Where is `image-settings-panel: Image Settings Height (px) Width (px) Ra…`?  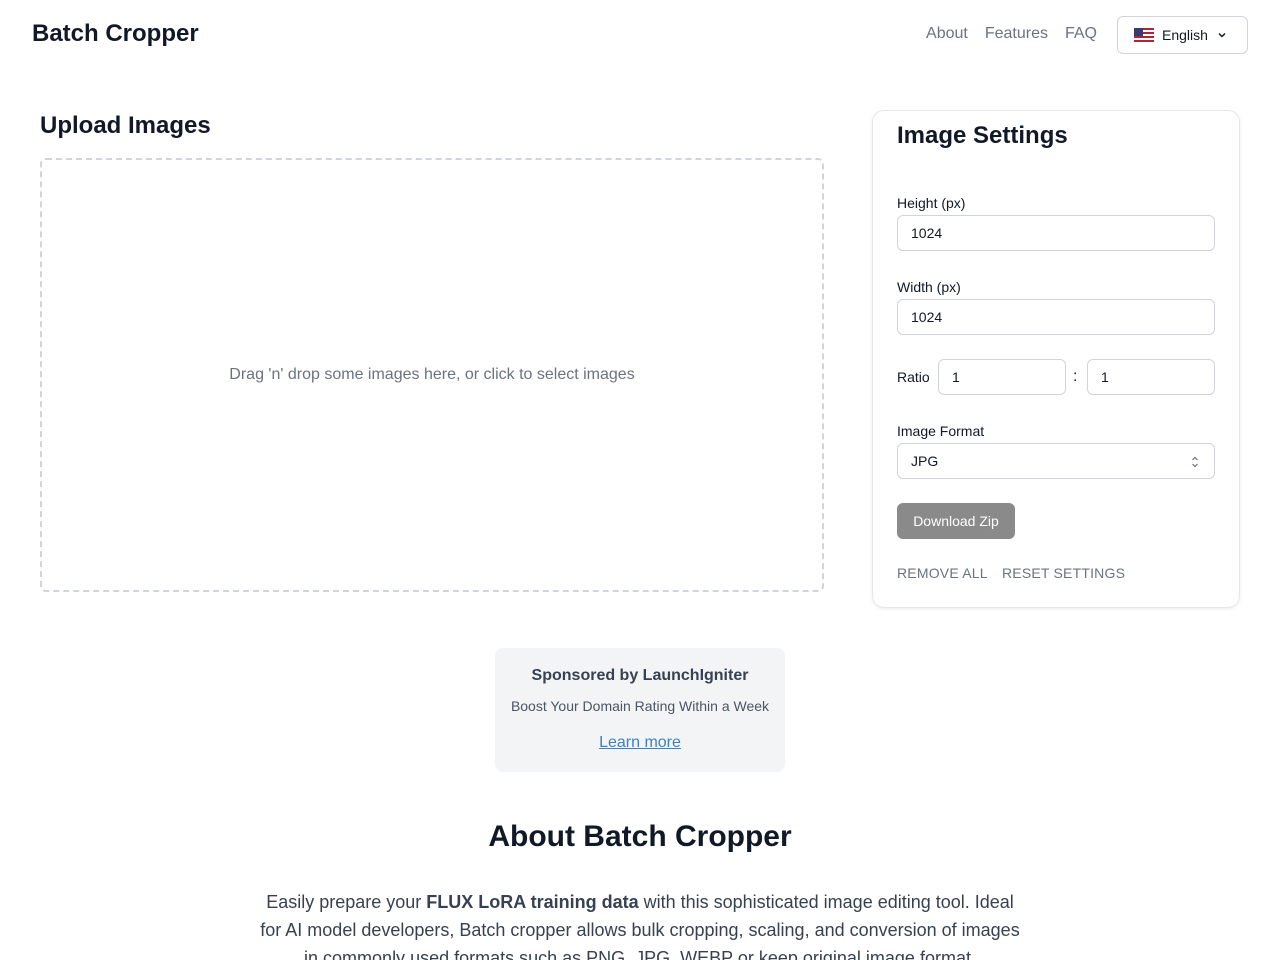
image-settings-panel: Image Settings Height (px) Width (px) Ra… is located at coordinates (1056, 359).